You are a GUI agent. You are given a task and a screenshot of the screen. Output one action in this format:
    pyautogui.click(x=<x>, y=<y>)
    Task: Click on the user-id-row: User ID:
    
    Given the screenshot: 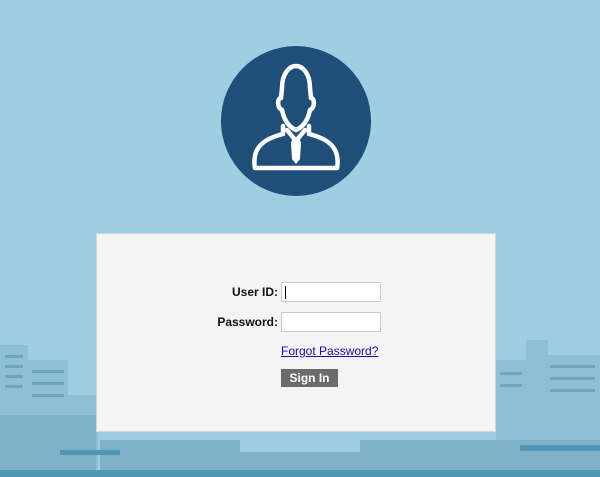 What is the action you would take?
    pyautogui.click(x=297, y=293)
    